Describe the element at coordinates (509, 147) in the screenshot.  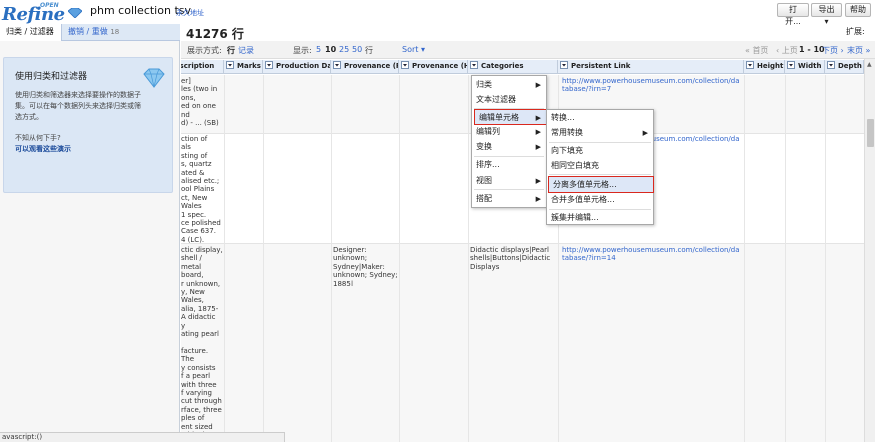
I see `menu-item-transpose: 变换 ▶` at that location.